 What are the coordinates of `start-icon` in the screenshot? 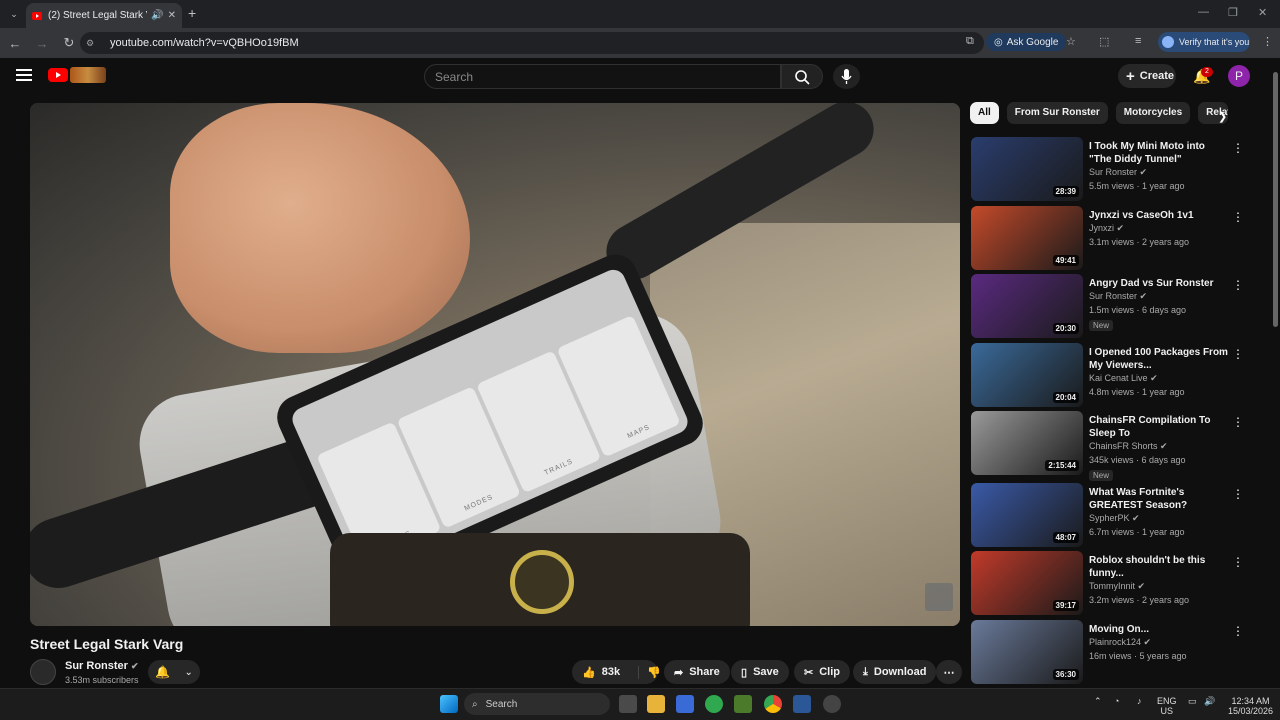 It's located at (449, 704).